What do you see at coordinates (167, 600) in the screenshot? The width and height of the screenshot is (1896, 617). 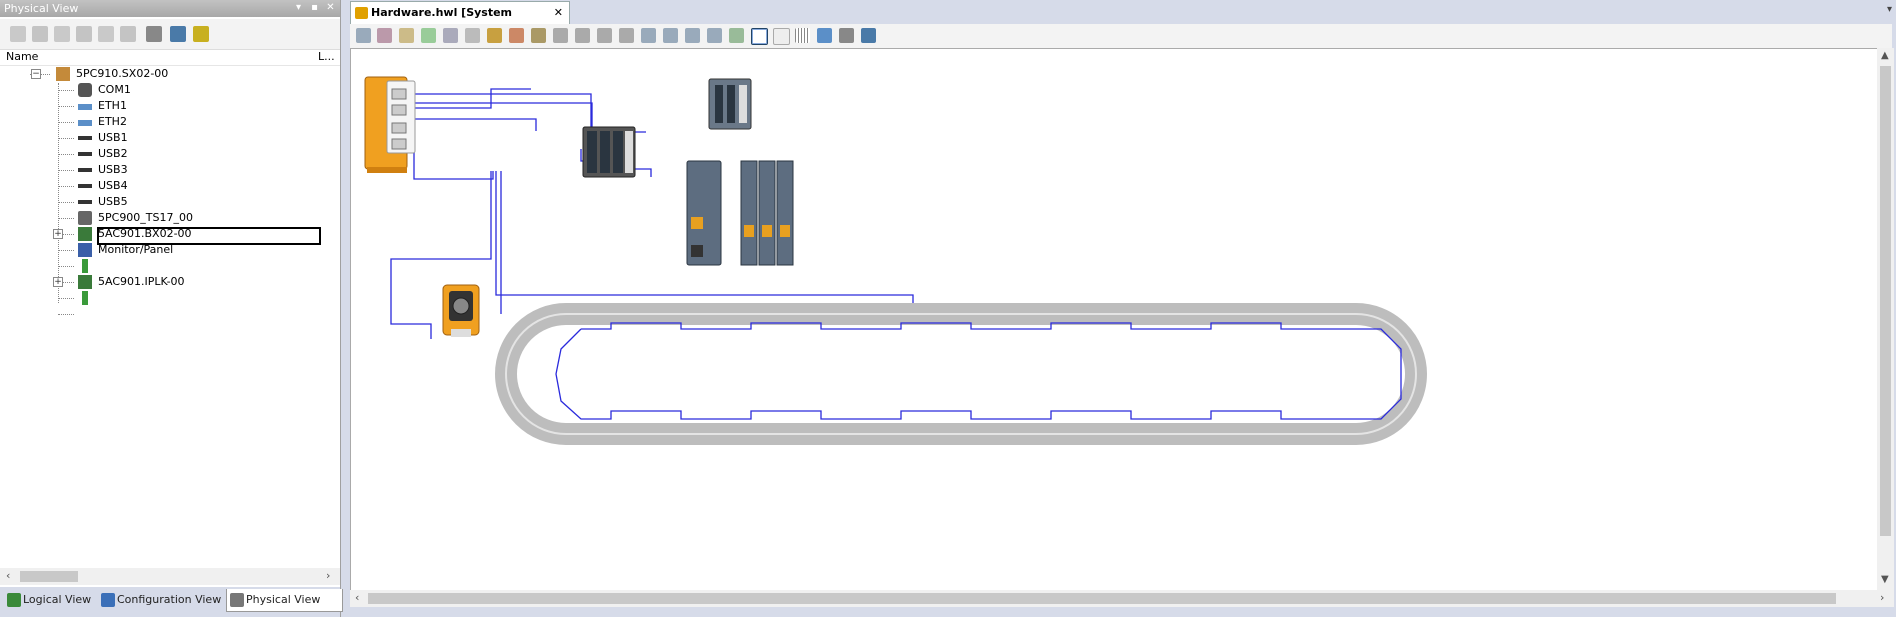 I see `tab-configuration-view: Configuration View` at bounding box center [167, 600].